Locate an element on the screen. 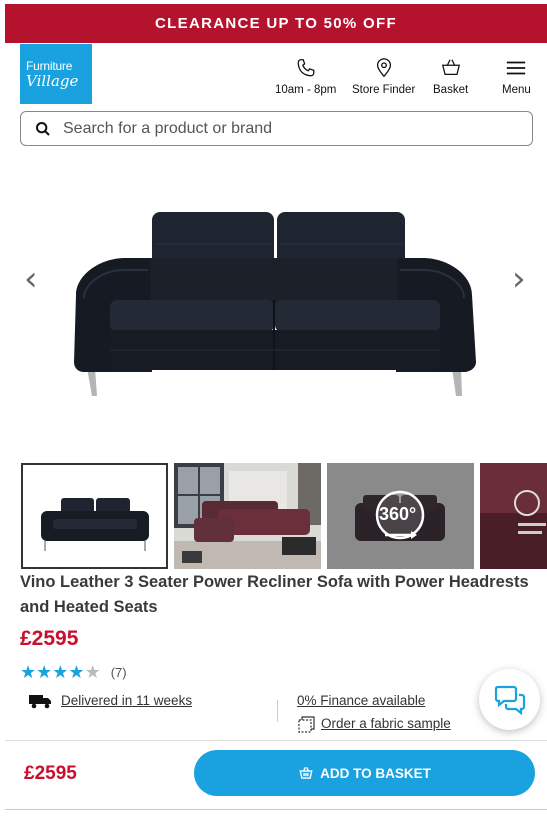  search-bar is located at coordinates (276, 128).